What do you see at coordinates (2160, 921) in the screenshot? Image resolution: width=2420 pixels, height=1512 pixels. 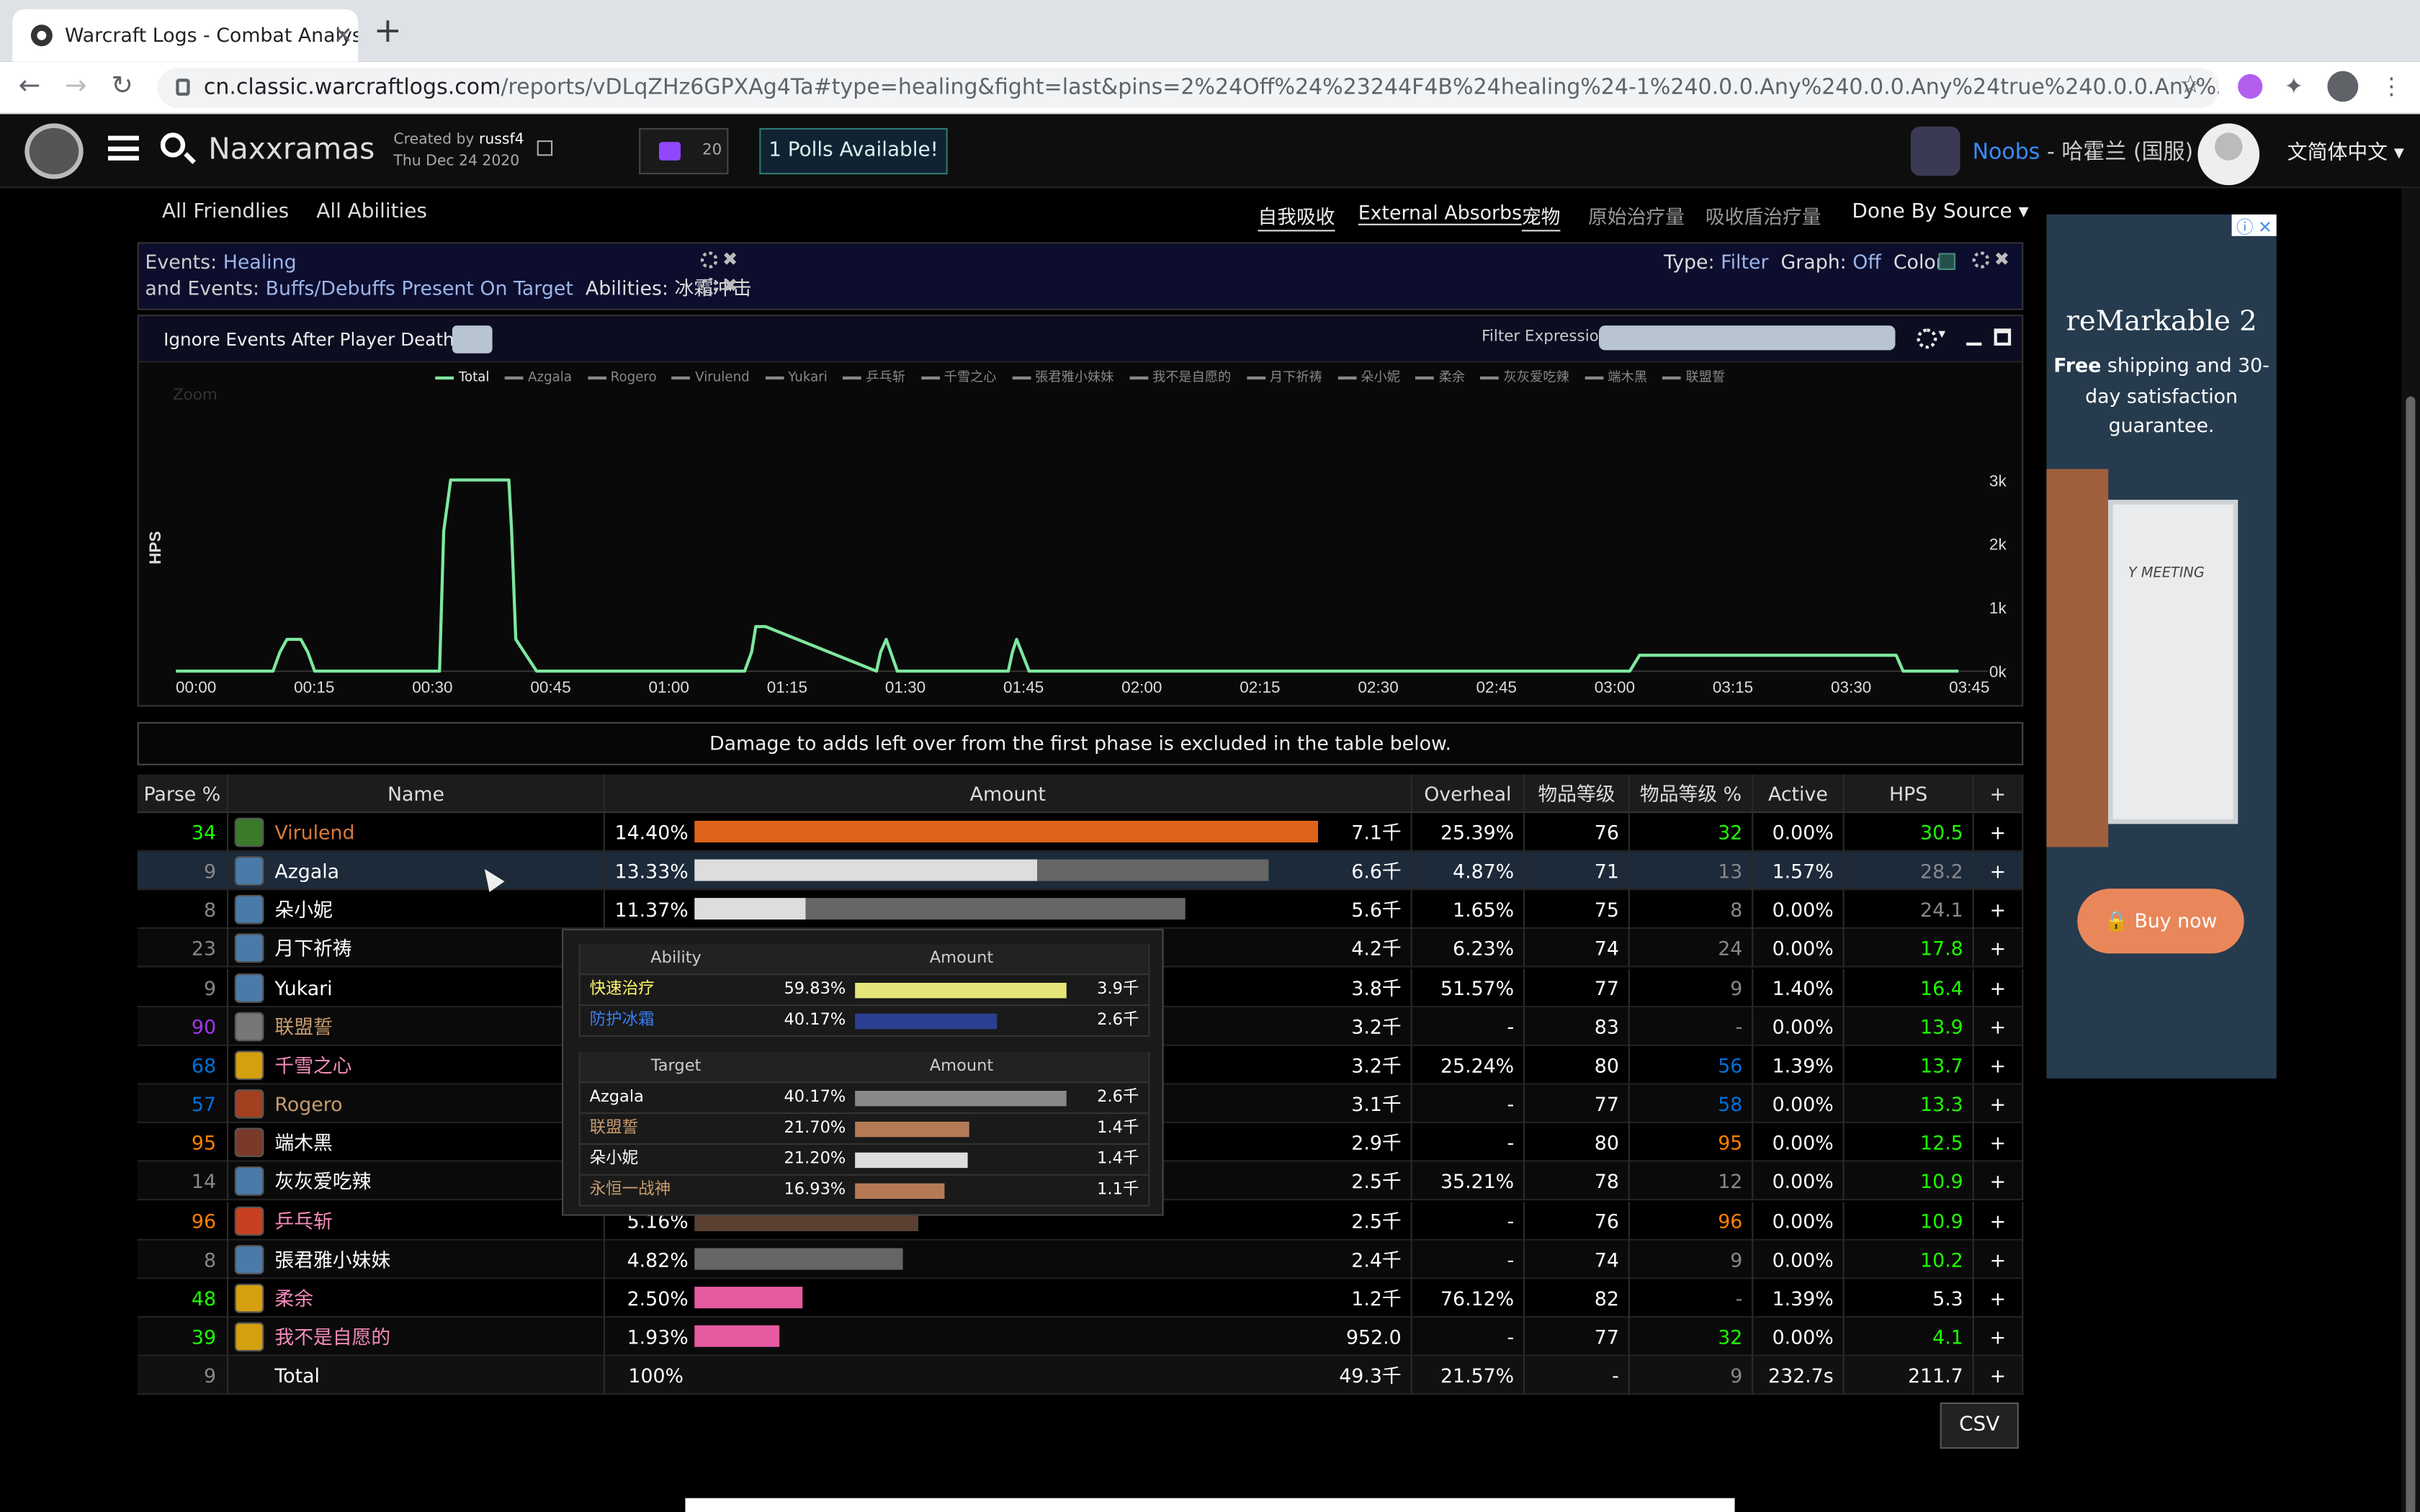 I see `buy-now-button: 🔒 Buy now` at bounding box center [2160, 921].